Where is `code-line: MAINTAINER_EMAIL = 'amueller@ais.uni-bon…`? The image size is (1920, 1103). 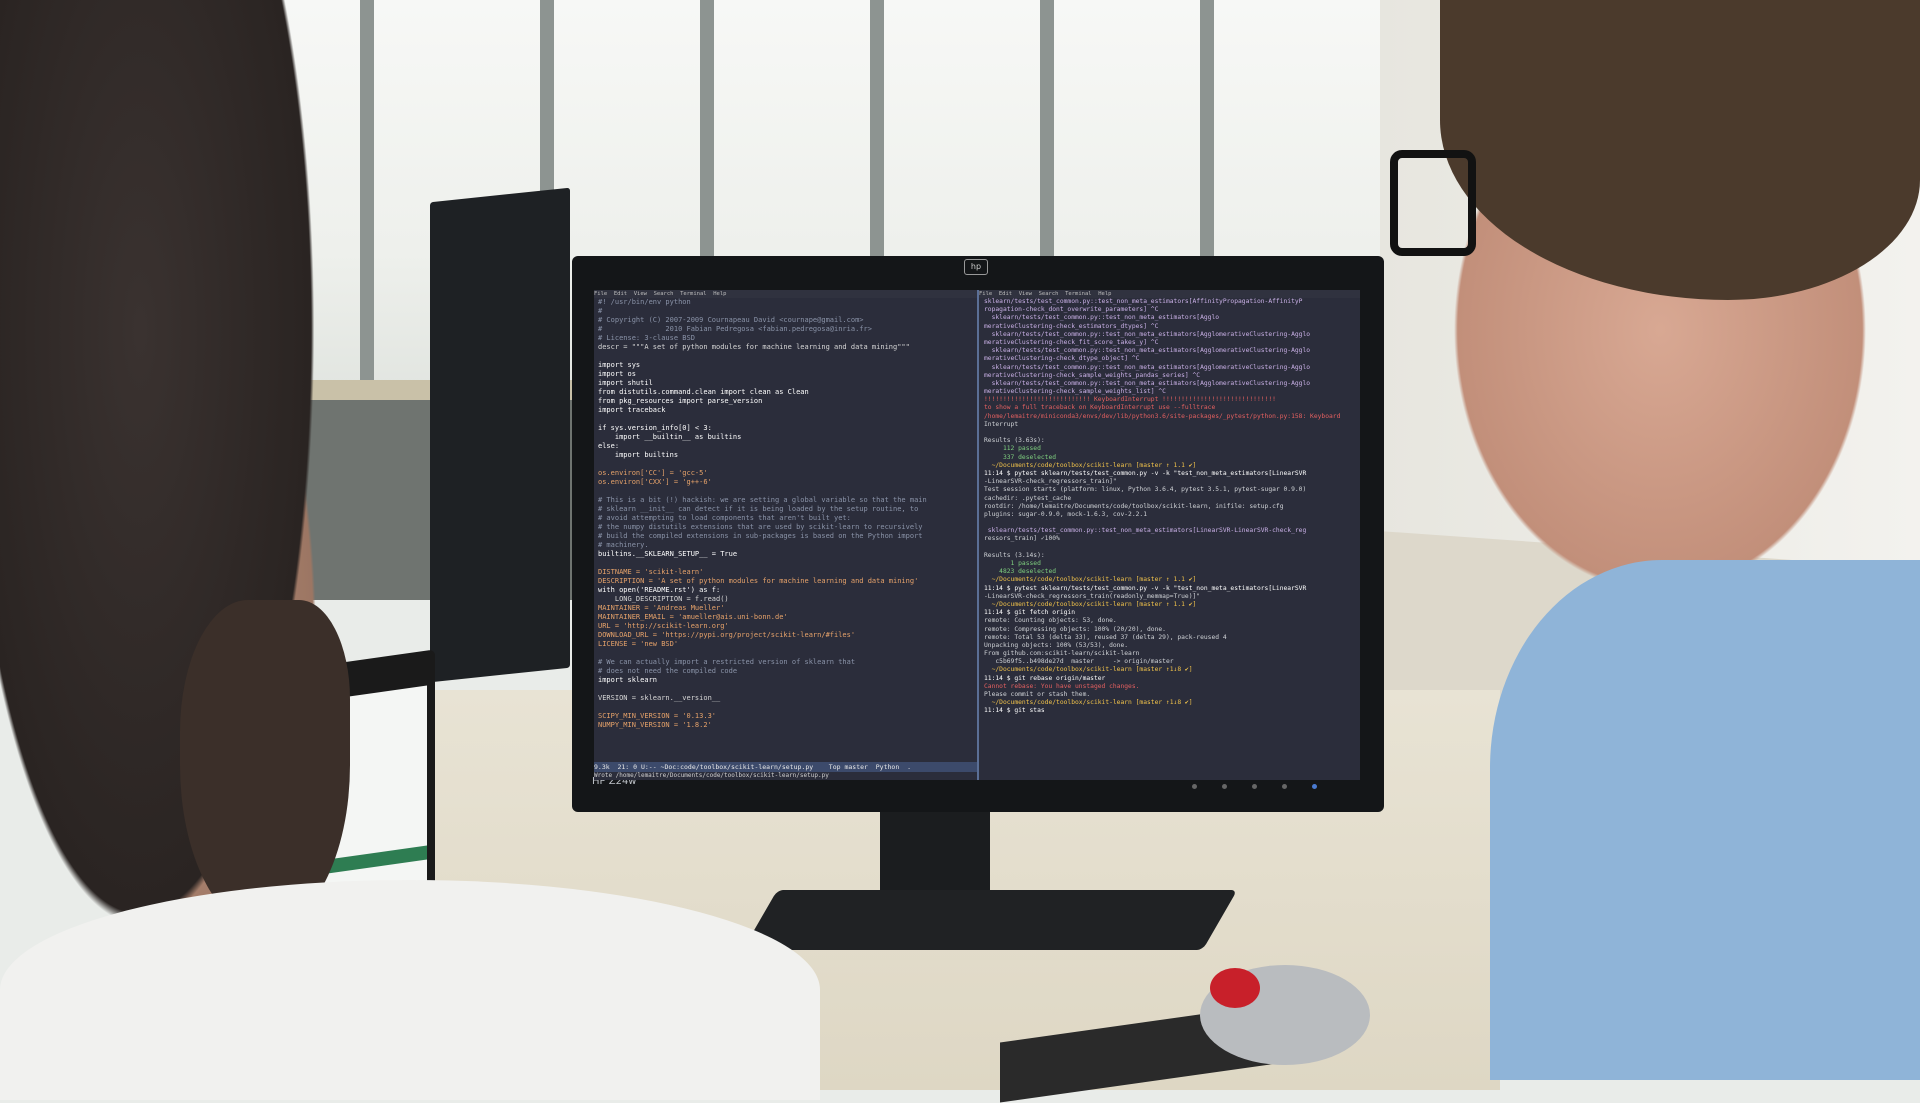 code-line: MAINTAINER_EMAIL = 'amueller@ais.uni-bon… is located at coordinates (693, 617).